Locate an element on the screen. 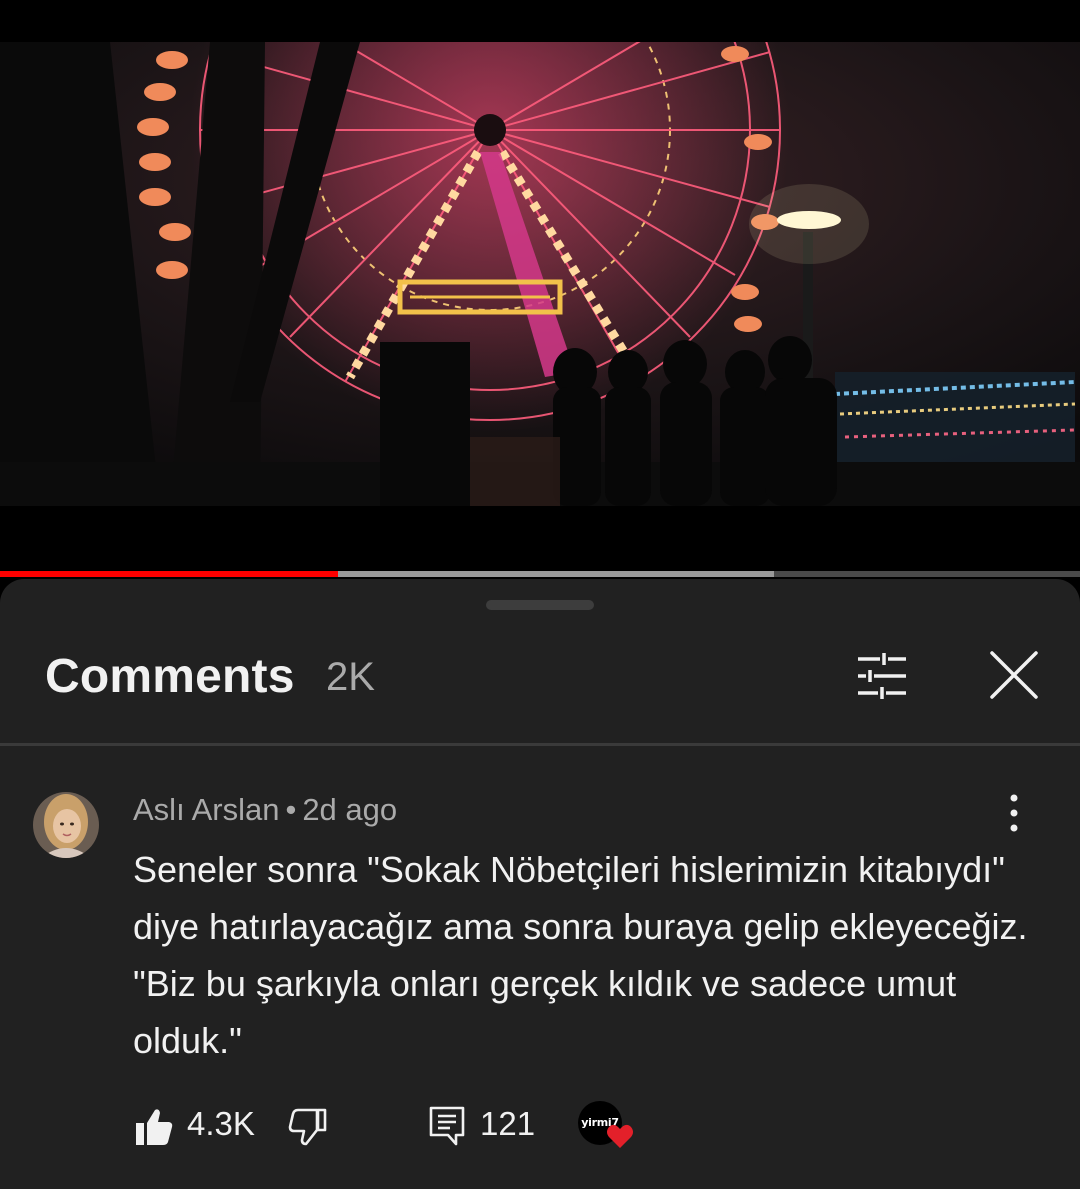 Image resolution: width=1080 pixels, height=1189 pixels. like-count: 4.3K is located at coordinates (221, 1123).